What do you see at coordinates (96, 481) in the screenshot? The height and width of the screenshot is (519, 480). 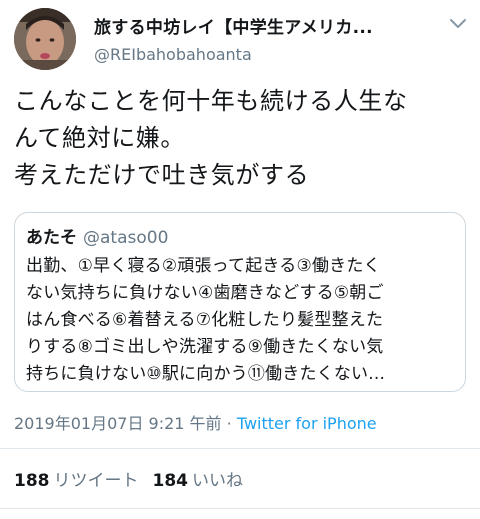 I see `retweets-label: リツイート` at bounding box center [96, 481].